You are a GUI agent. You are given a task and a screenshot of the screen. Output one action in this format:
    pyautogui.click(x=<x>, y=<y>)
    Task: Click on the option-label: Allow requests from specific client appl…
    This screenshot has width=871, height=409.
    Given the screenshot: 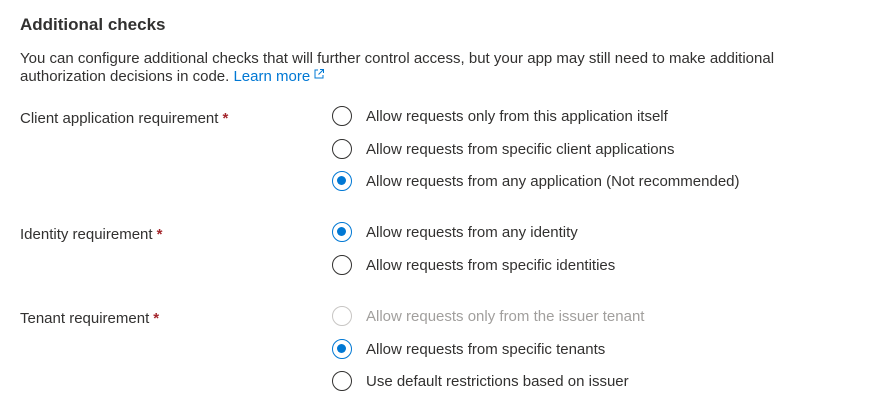 What is the action you would take?
    pyautogui.click(x=520, y=149)
    